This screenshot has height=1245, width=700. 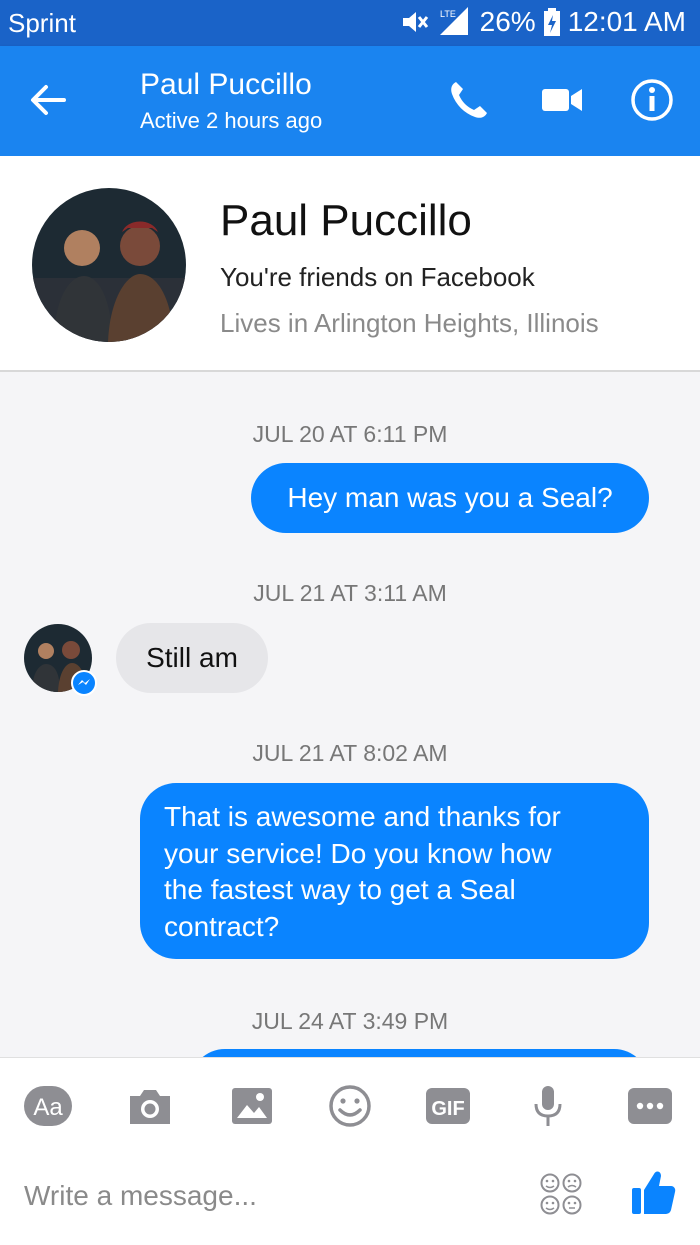 What do you see at coordinates (548, 1106) in the screenshot?
I see `microphone-icon` at bounding box center [548, 1106].